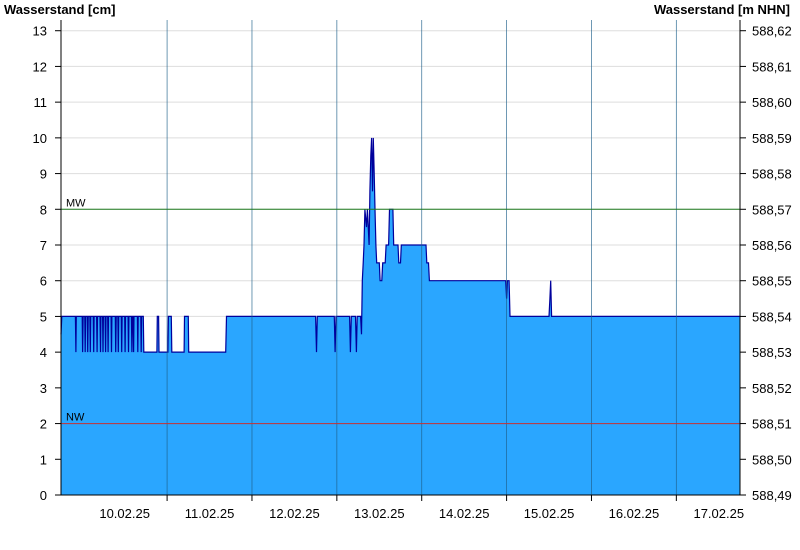  I want to click on right-tick-label: 588,62, so click(772, 31).